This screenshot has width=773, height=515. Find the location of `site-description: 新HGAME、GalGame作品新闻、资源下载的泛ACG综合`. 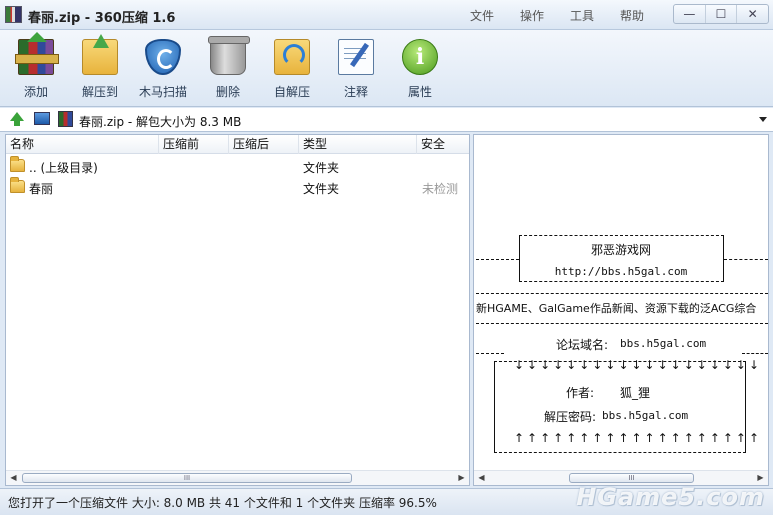

site-description: 新HGAME、GalGame作品新闻、资源下载的泛ACG综合 is located at coordinates (616, 308).